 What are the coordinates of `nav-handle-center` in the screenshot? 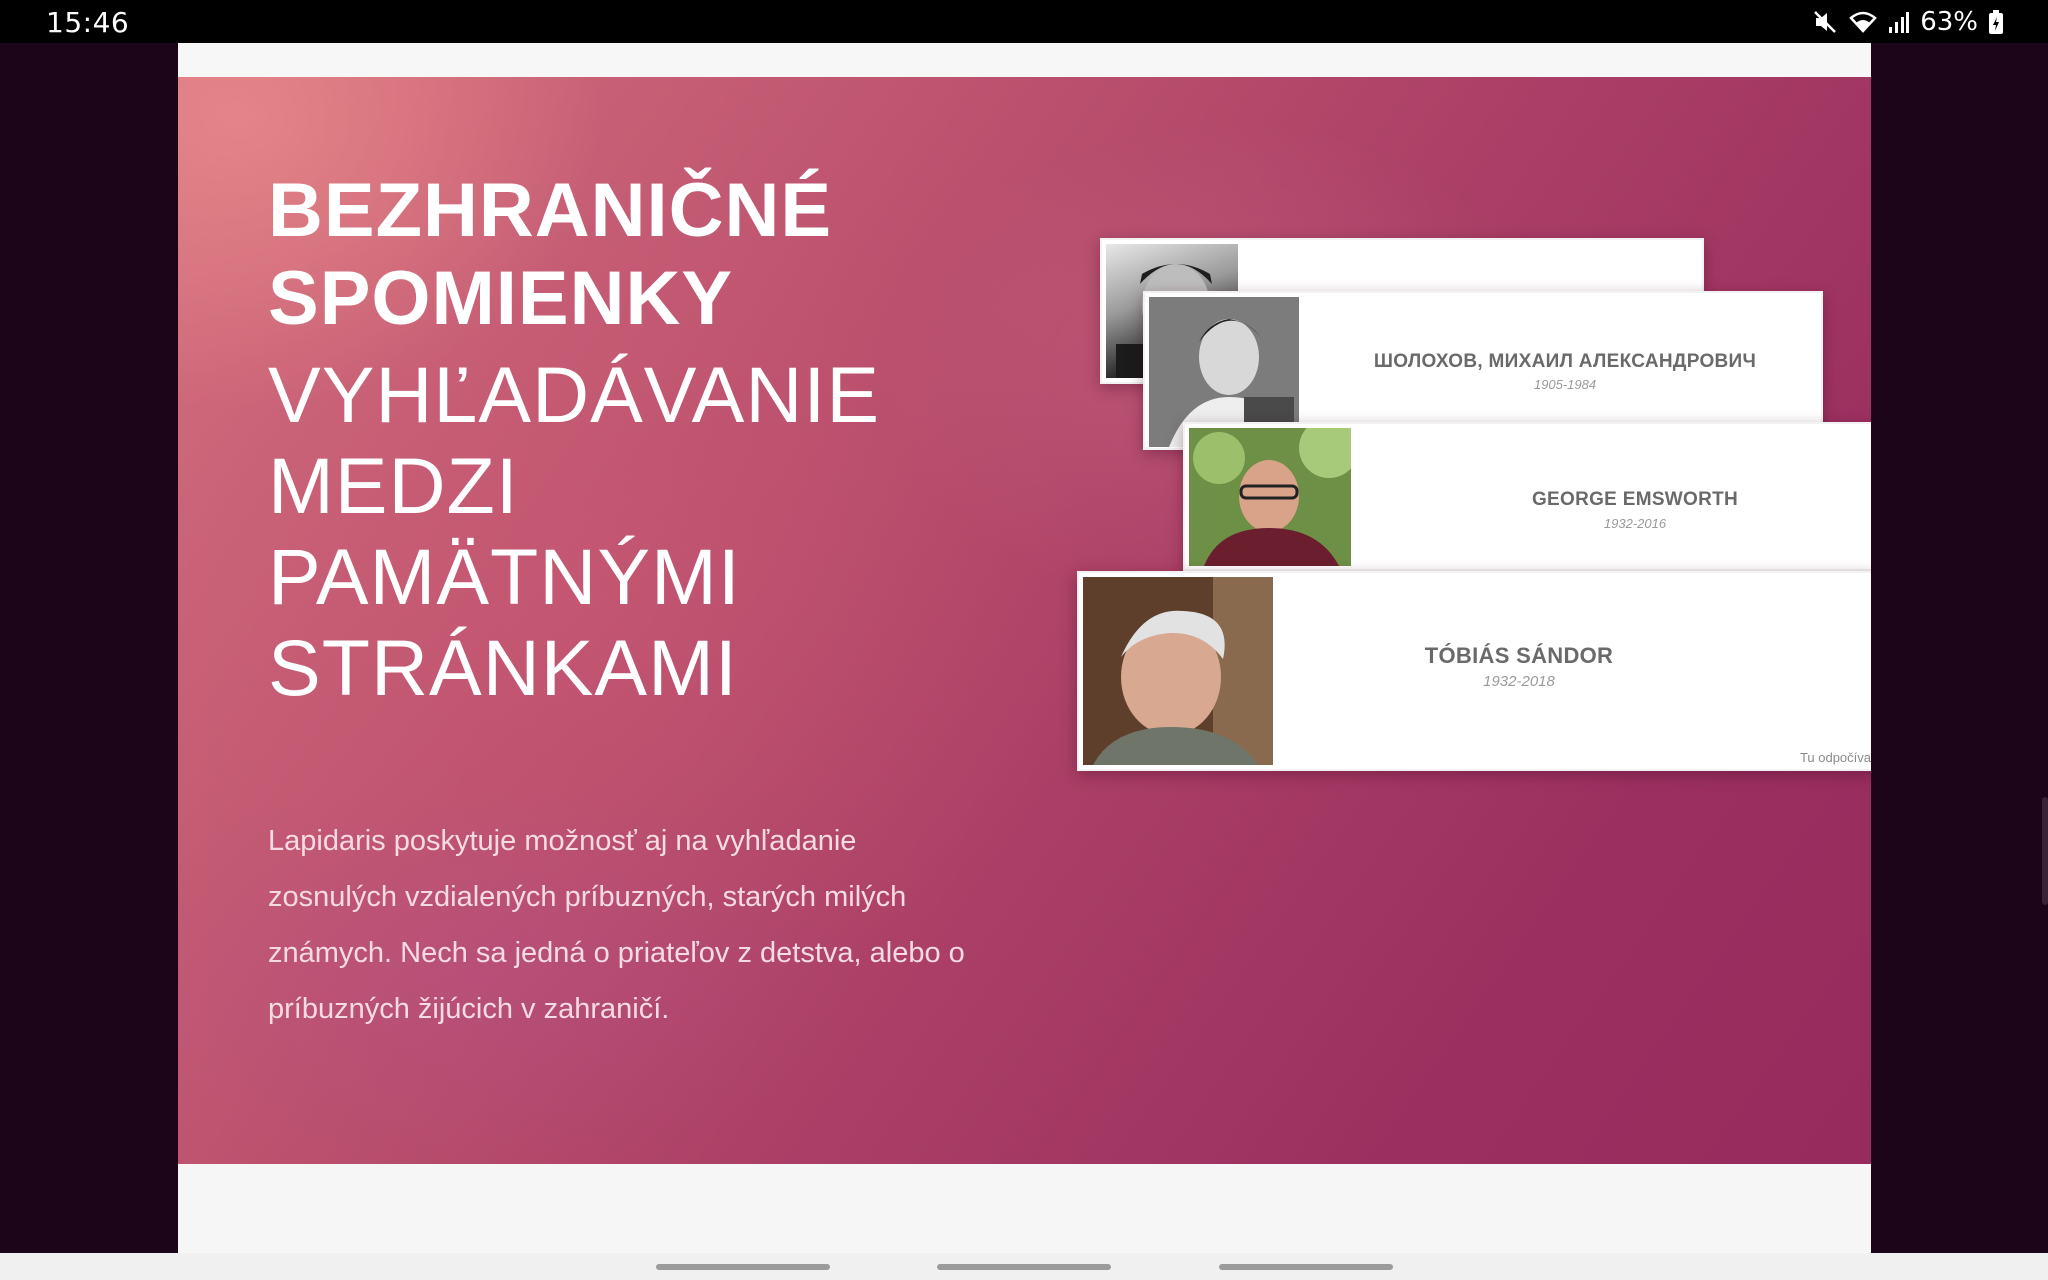 It's located at (1024, 1267).